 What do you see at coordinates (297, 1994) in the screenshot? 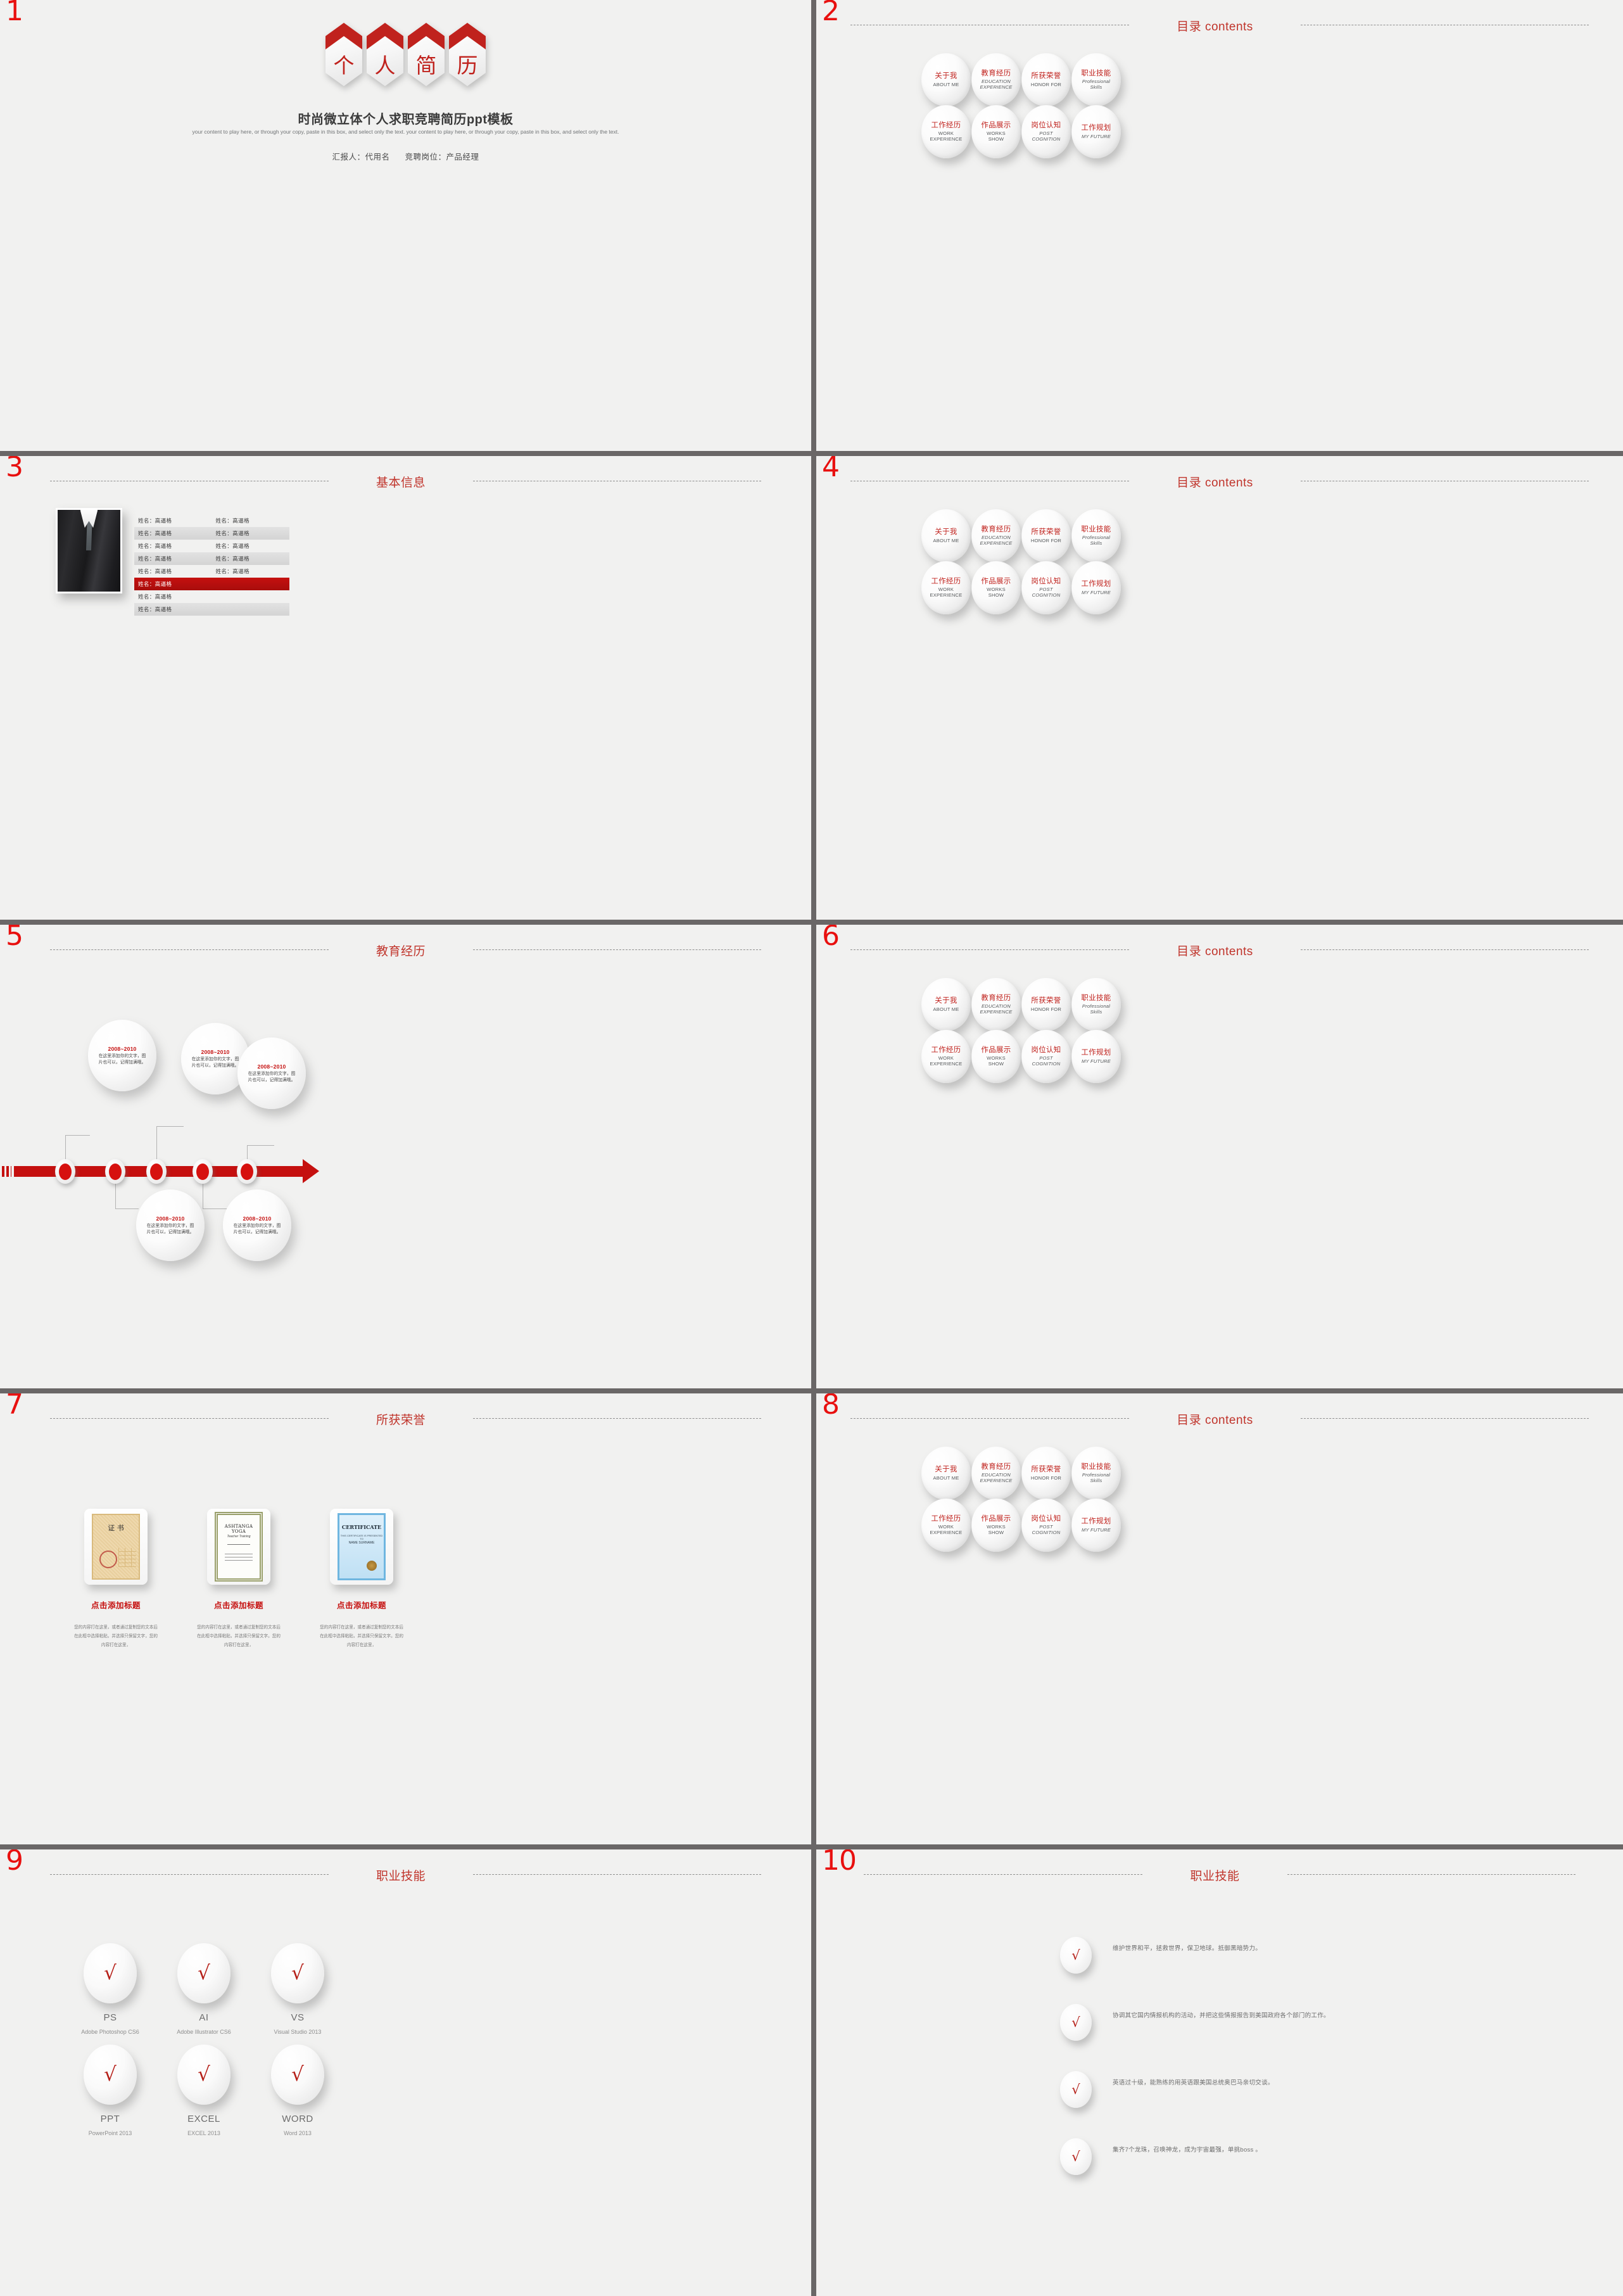
I see `skill-item-vs: √ VS Visual Studio 2013` at bounding box center [297, 1994].